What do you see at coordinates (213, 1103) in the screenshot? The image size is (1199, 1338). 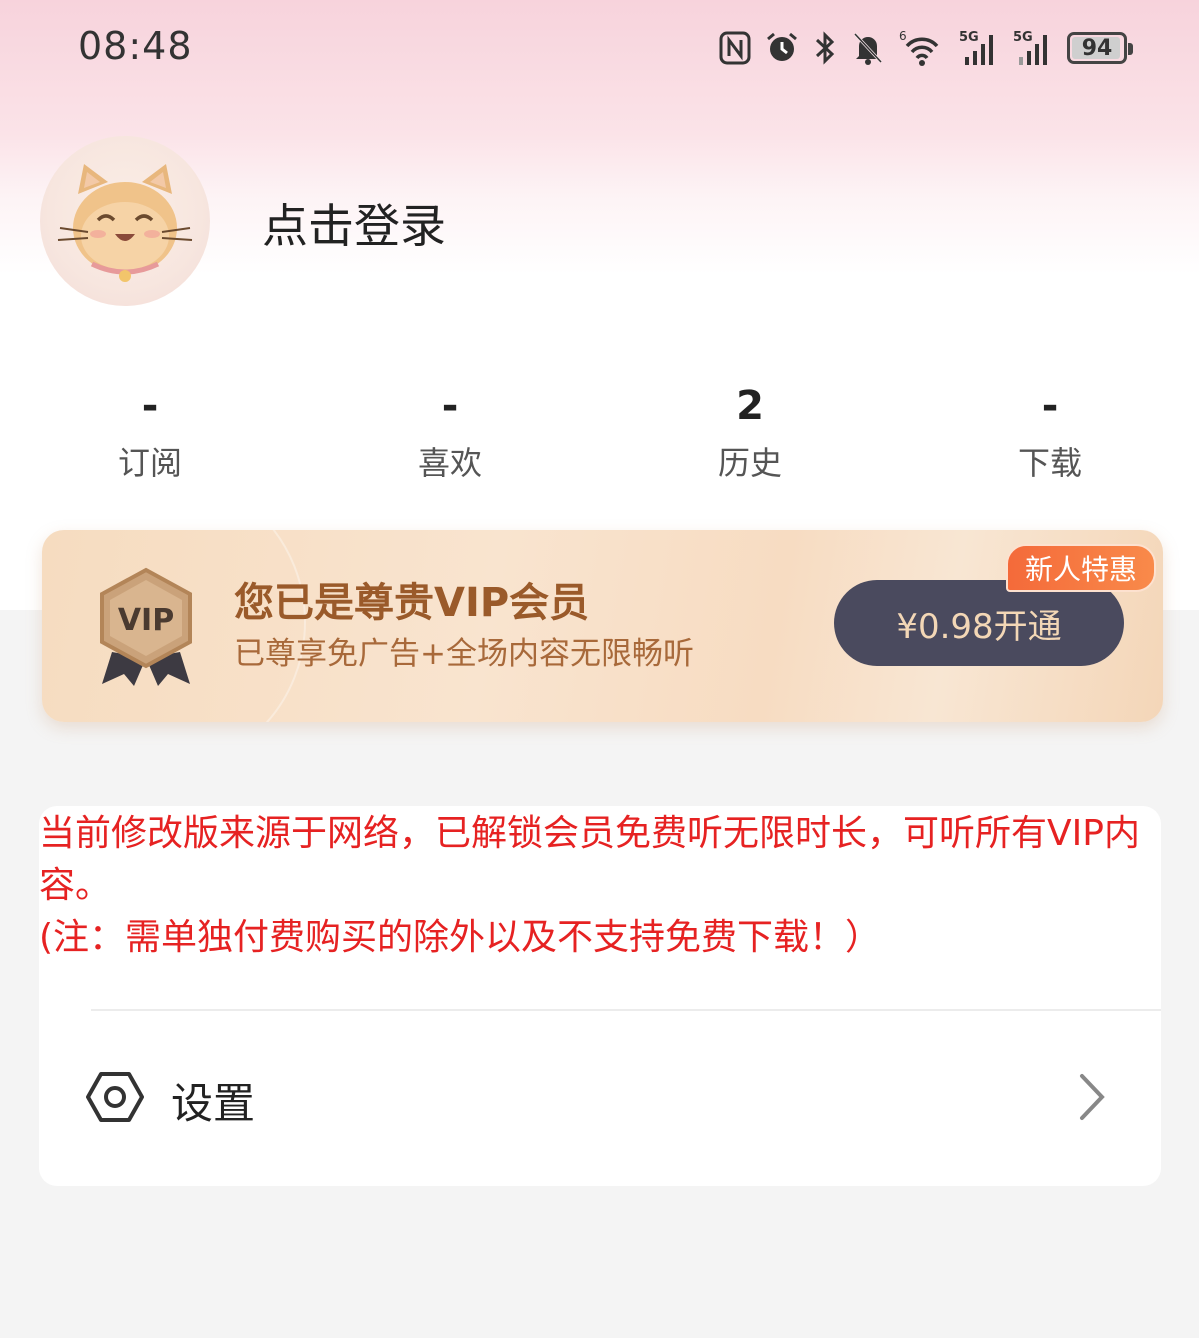 I see `settings-label: 设置` at bounding box center [213, 1103].